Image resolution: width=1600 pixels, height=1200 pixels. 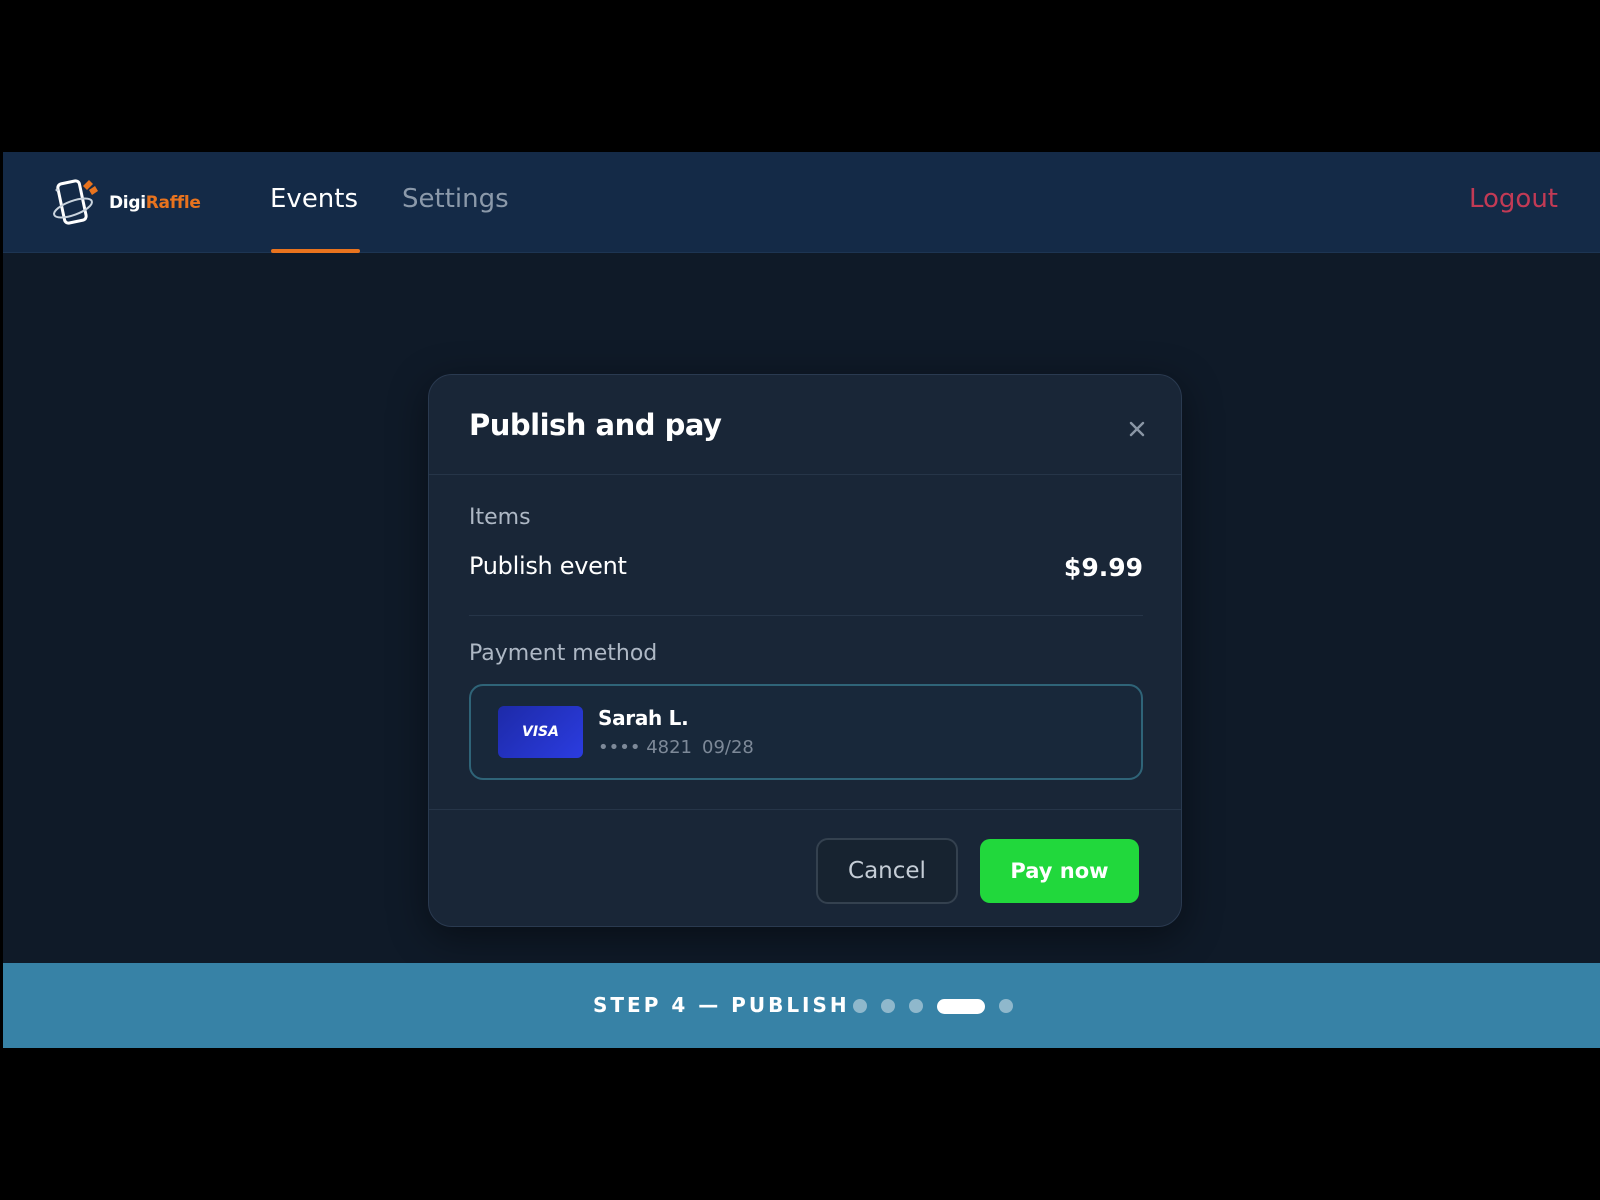 I want to click on section-divider, so click(x=806, y=615).